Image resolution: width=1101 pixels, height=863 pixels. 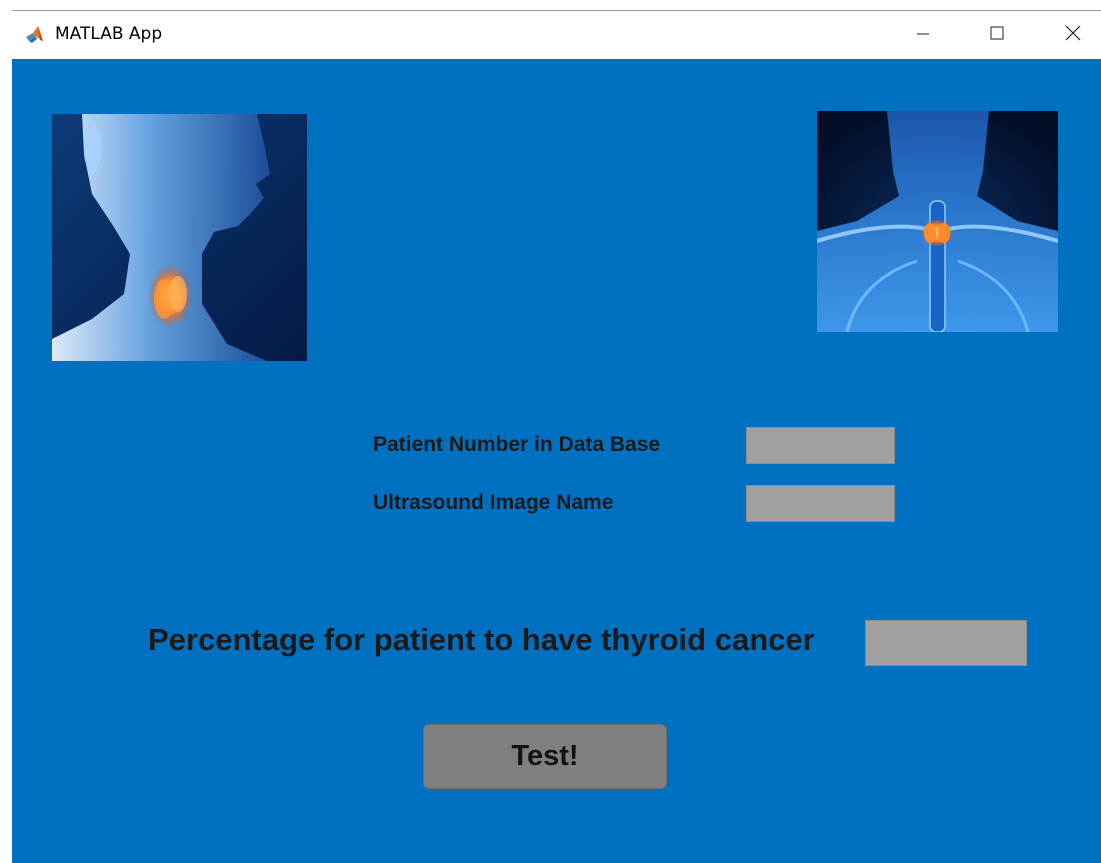 What do you see at coordinates (109, 34) in the screenshot?
I see `window-title: MATLAB App` at bounding box center [109, 34].